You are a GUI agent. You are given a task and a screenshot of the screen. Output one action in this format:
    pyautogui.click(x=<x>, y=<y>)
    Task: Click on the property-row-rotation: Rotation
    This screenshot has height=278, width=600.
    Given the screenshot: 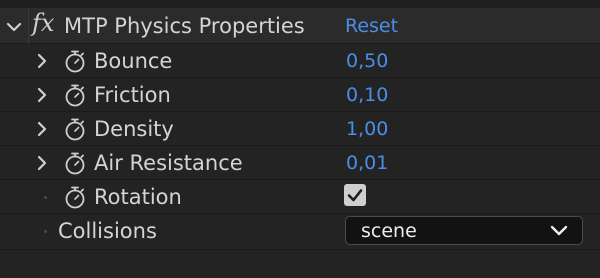 What is the action you would take?
    pyautogui.click(x=300, y=197)
    